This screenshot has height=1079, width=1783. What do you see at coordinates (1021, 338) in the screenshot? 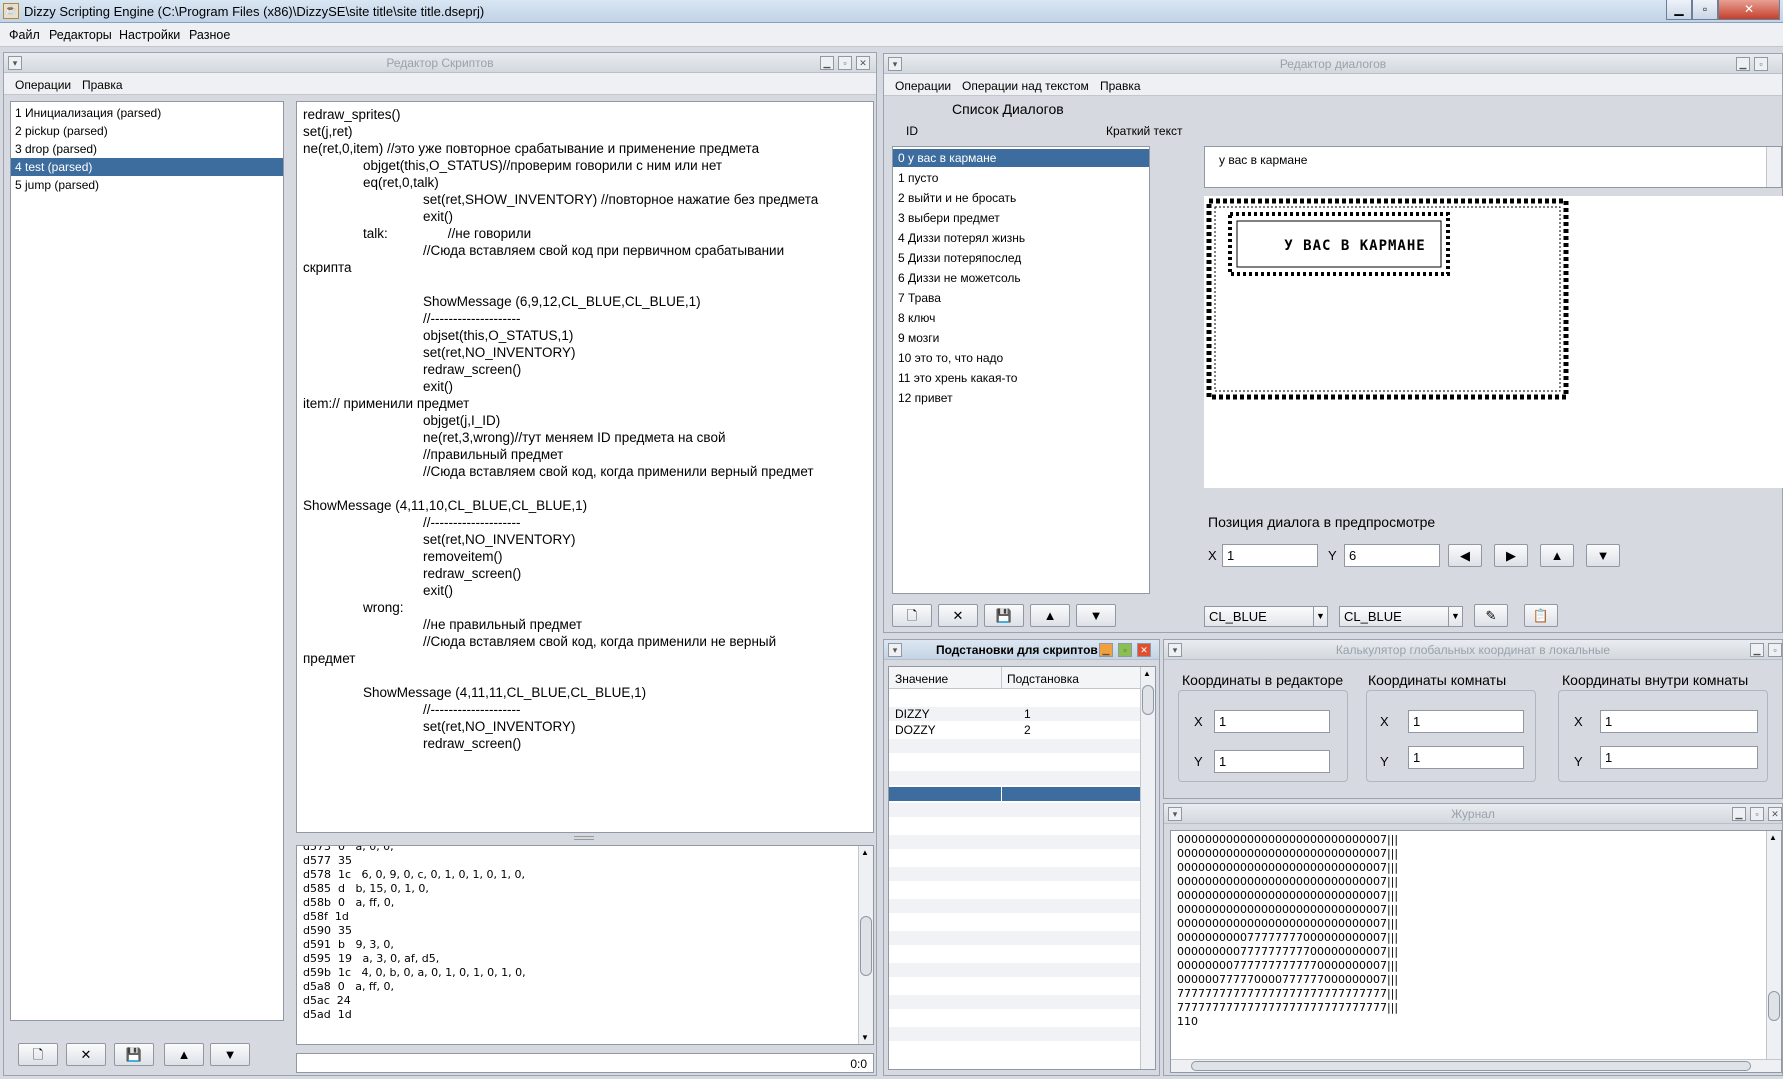
I see `list-item: 9 мозги` at bounding box center [1021, 338].